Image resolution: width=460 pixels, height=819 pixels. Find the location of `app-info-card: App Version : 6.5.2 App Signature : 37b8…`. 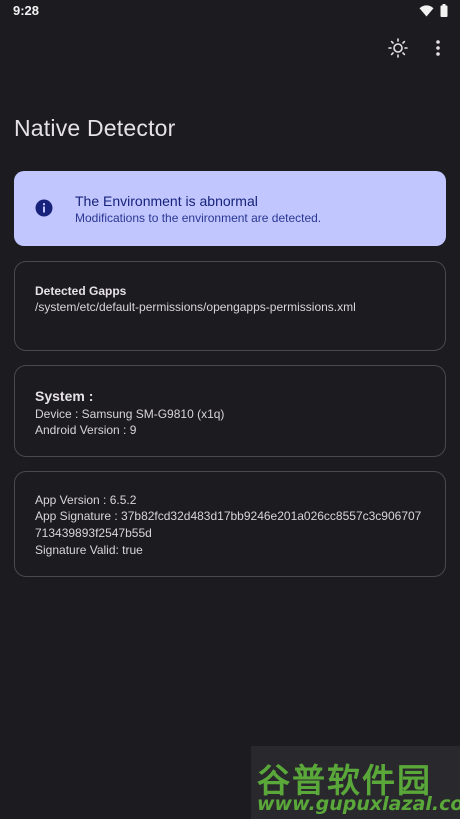

app-info-card: App Version : 6.5.2 App Signature : 37b8… is located at coordinates (230, 524).